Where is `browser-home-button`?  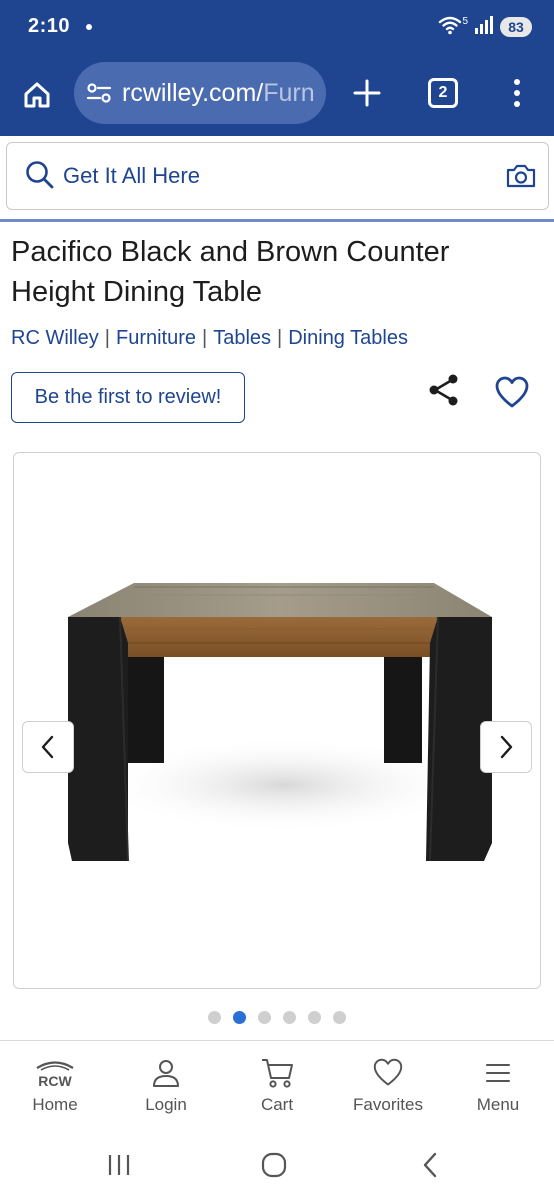 browser-home-button is located at coordinates (37, 95).